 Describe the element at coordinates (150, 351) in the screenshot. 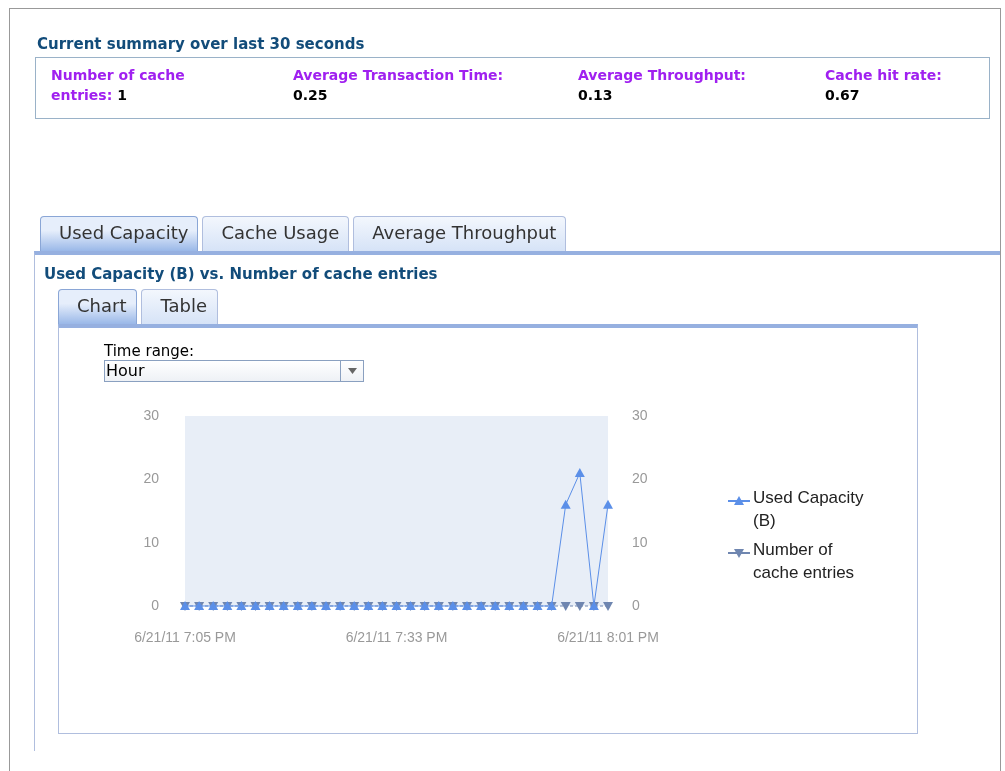

I see `field-label: Time range:` at that location.